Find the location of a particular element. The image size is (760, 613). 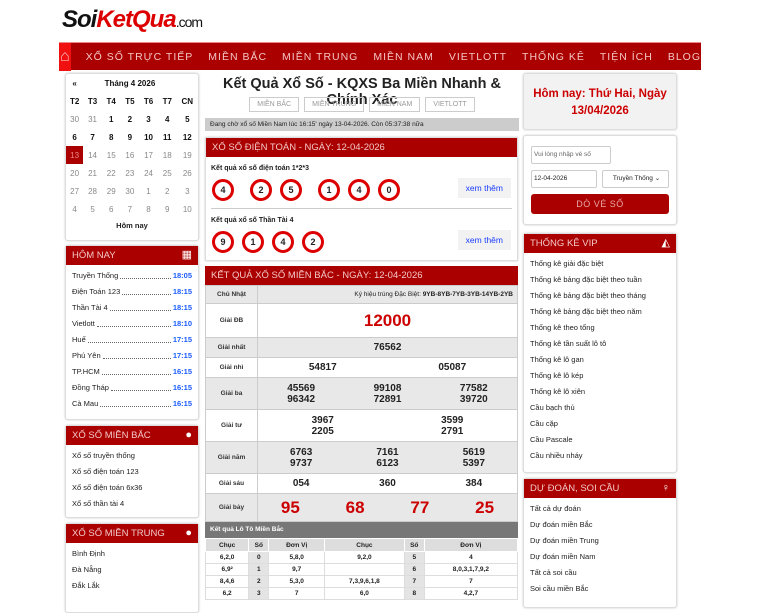

calendar-day: 21 is located at coordinates (92, 173).